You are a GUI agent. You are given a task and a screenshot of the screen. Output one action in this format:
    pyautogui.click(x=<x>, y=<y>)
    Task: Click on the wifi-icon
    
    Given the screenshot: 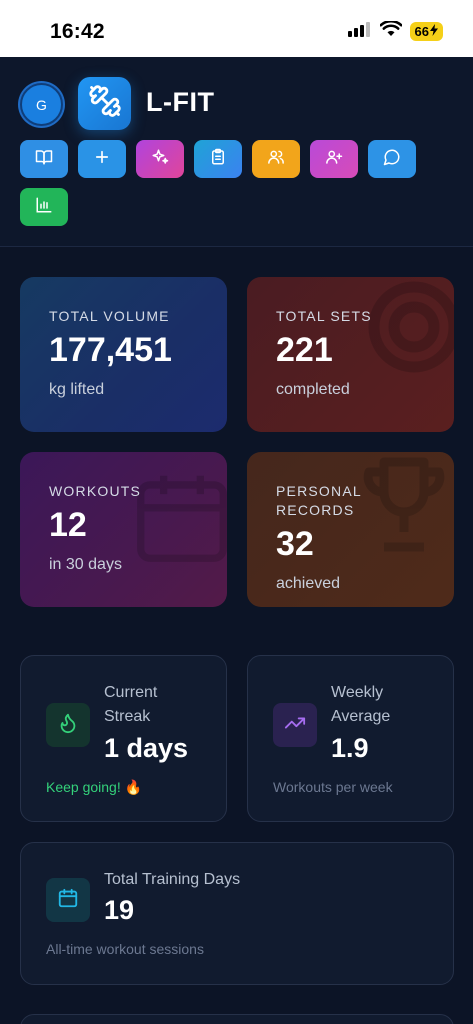 What is the action you would take?
    pyautogui.click(x=391, y=30)
    